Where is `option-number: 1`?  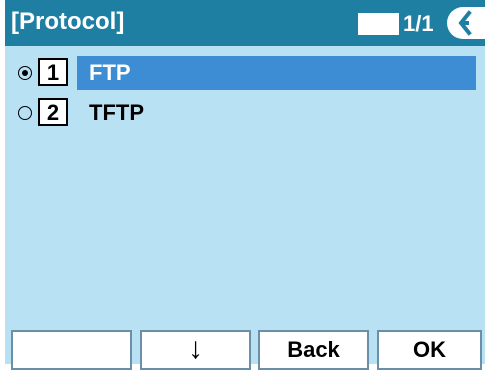 option-number: 1 is located at coordinates (53, 72).